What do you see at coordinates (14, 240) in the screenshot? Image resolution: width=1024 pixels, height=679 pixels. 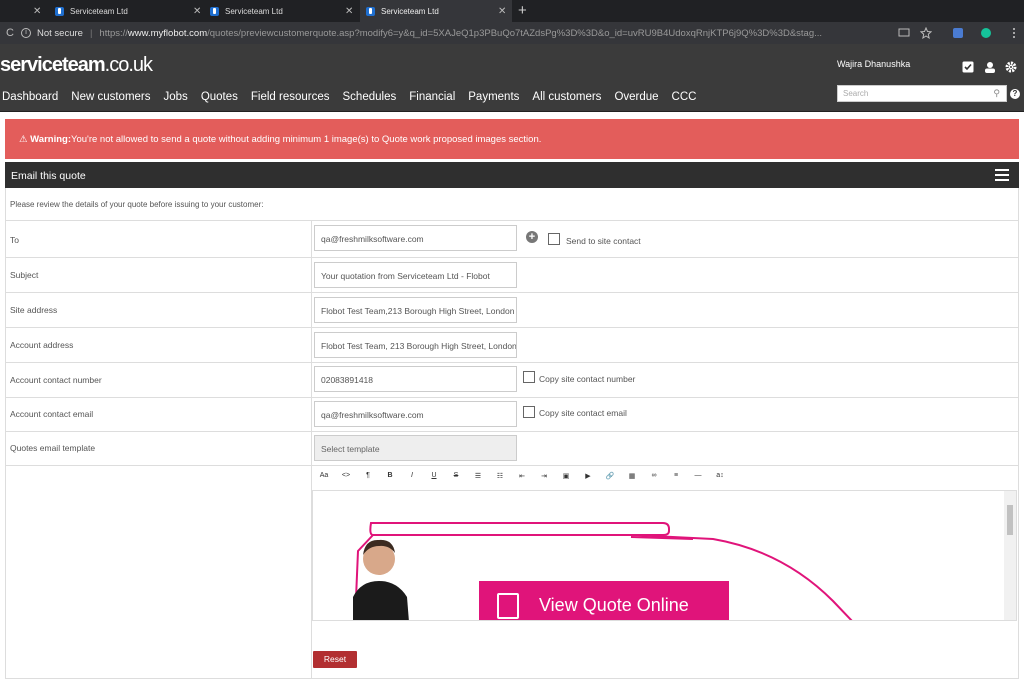 I see `to-label: To` at bounding box center [14, 240].